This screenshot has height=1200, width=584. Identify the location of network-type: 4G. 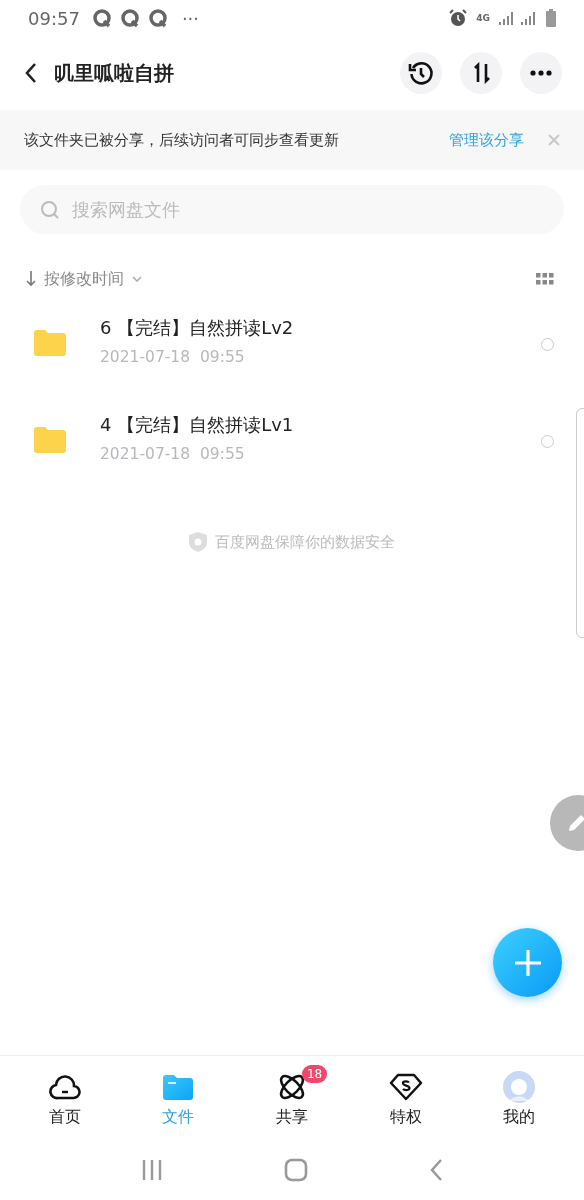
(483, 18).